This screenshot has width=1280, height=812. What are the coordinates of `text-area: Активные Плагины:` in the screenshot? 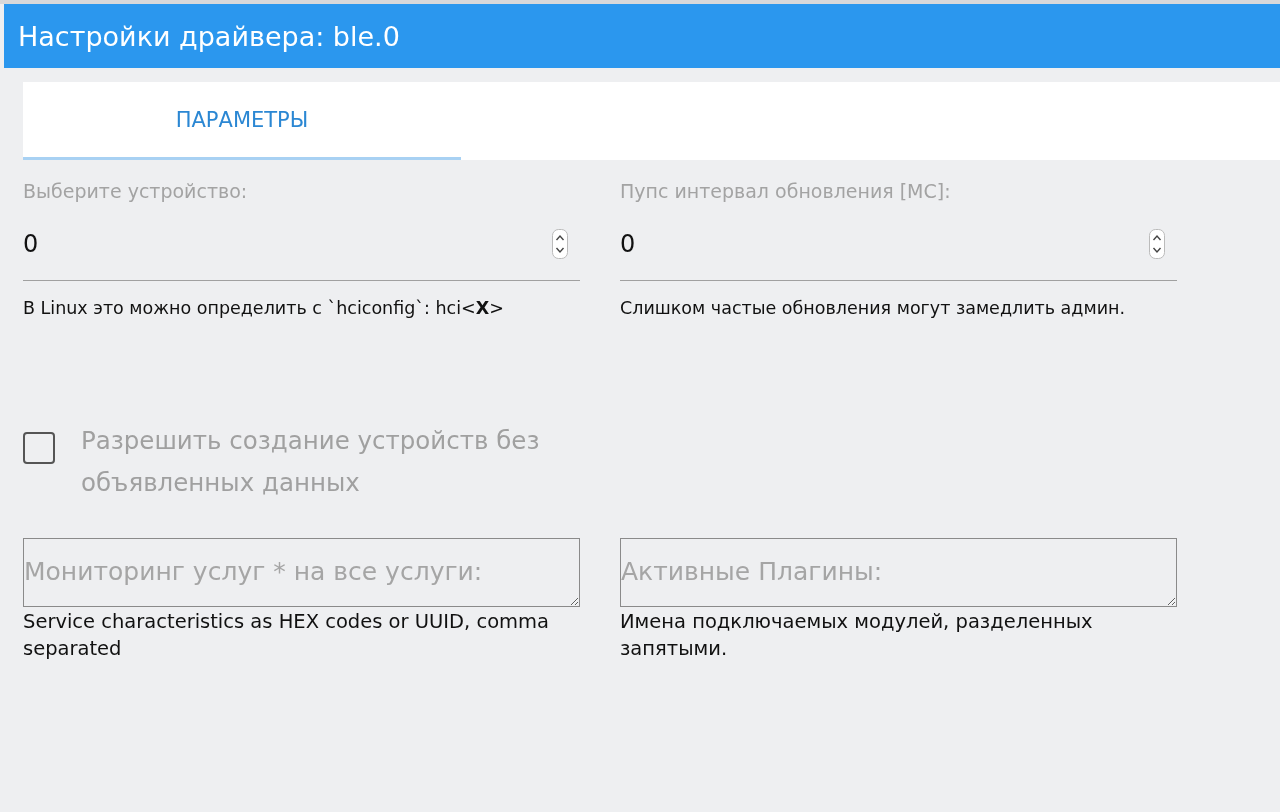 It's located at (898, 572).